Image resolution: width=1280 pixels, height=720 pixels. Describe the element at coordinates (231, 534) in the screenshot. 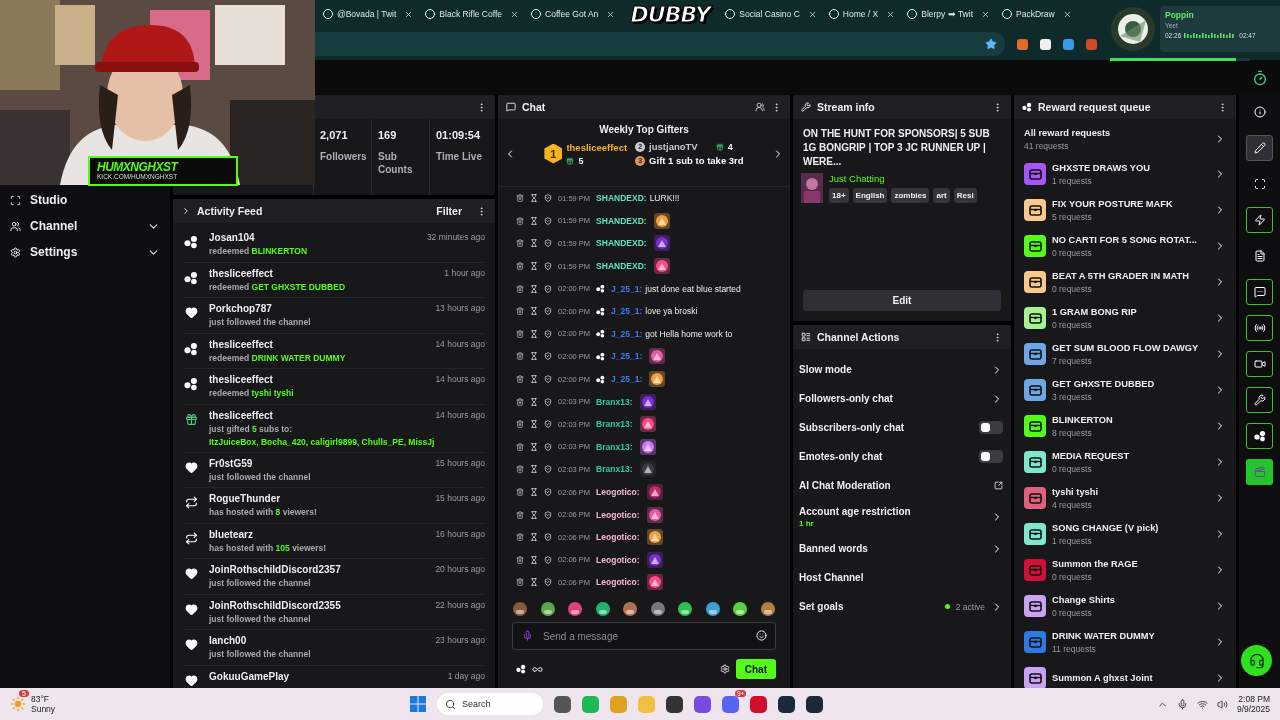

I see `username: bluetearz` at that location.